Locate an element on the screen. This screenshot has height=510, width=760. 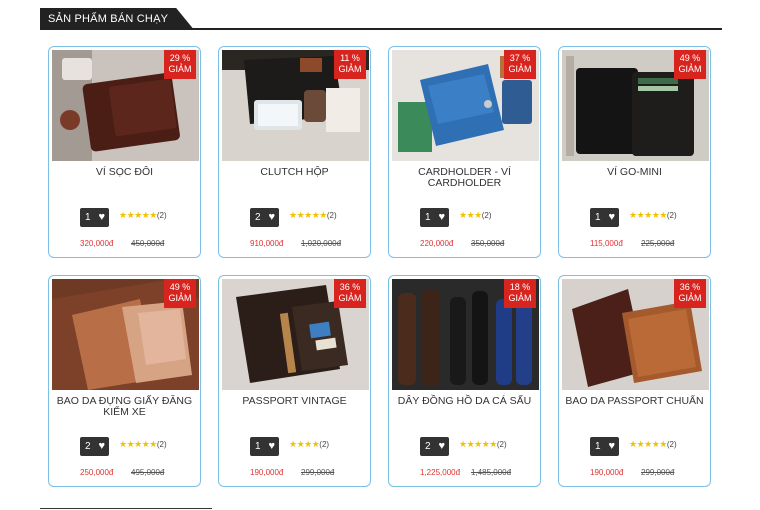
product-name: PASSPORT VINTAGE is located at coordinates (294, 401).